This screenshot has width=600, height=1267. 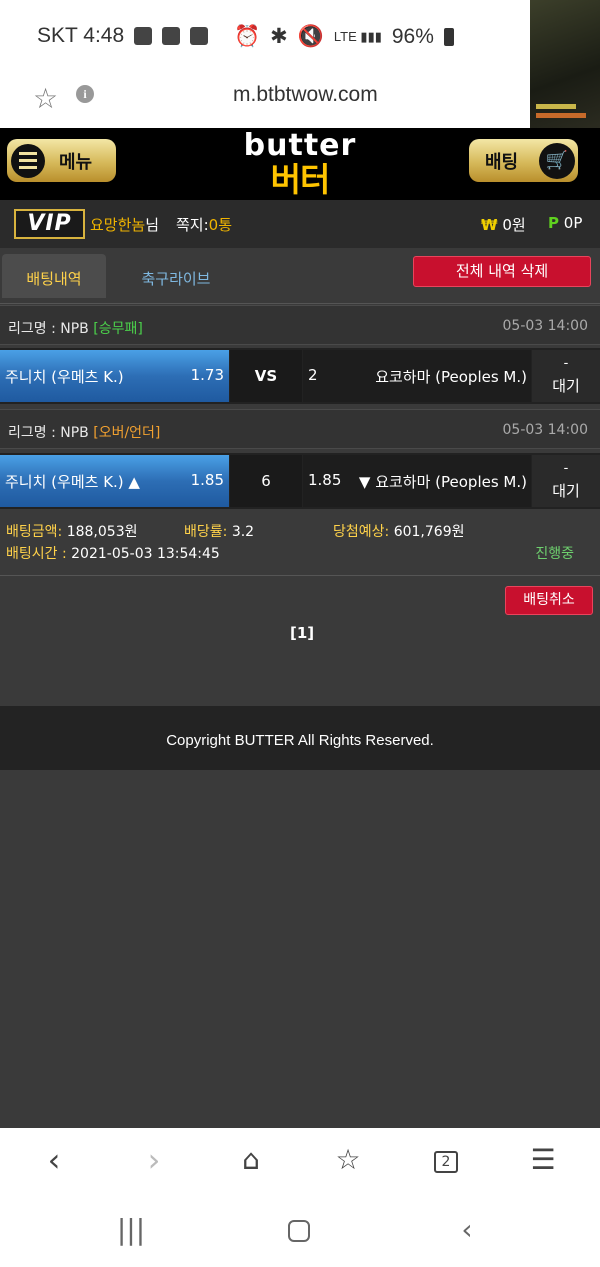 What do you see at coordinates (207, 375) in the screenshot?
I see `home-odds: 1.73` at bounding box center [207, 375].